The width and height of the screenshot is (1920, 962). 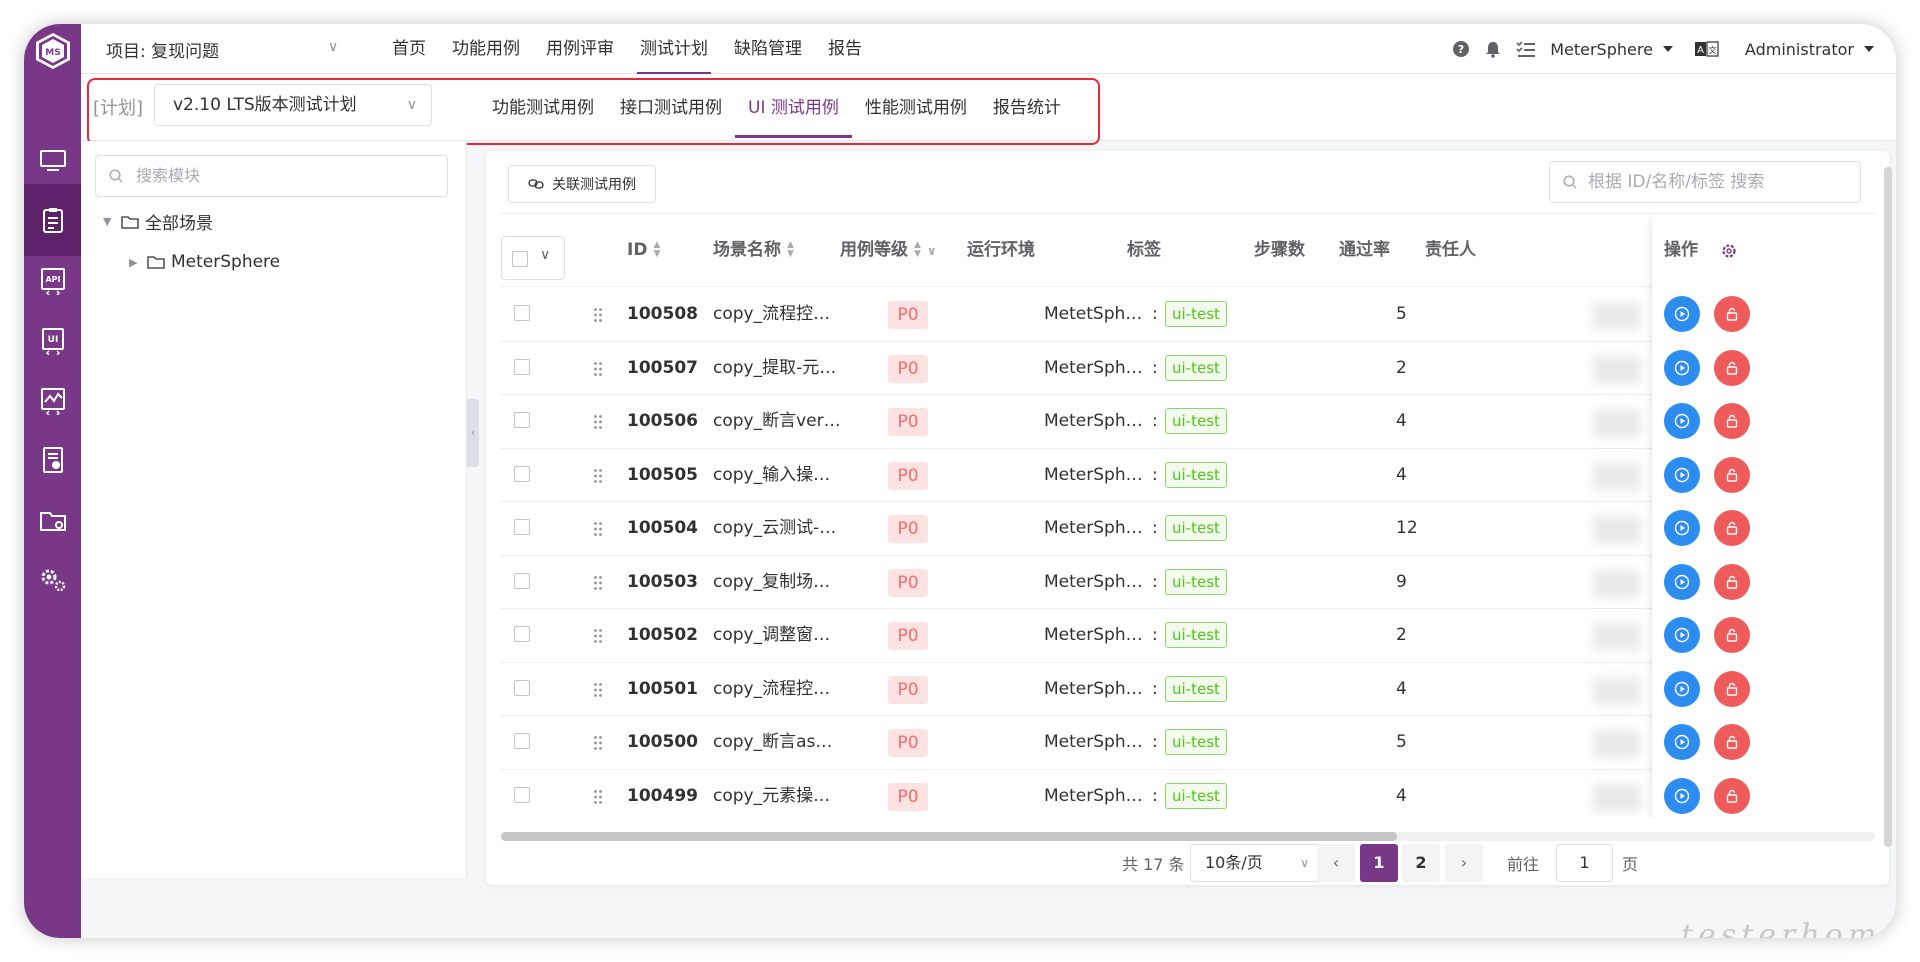 What do you see at coordinates (1461, 49) in the screenshot?
I see `help-icon: ?` at bounding box center [1461, 49].